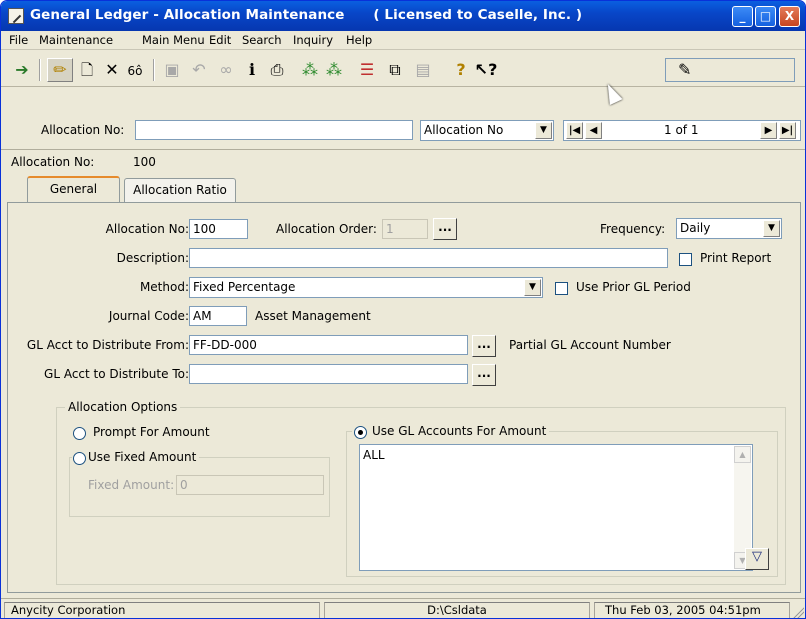  Describe the element at coordinates (695, 228) in the screenshot. I see `frequency-value: Daily` at that location.